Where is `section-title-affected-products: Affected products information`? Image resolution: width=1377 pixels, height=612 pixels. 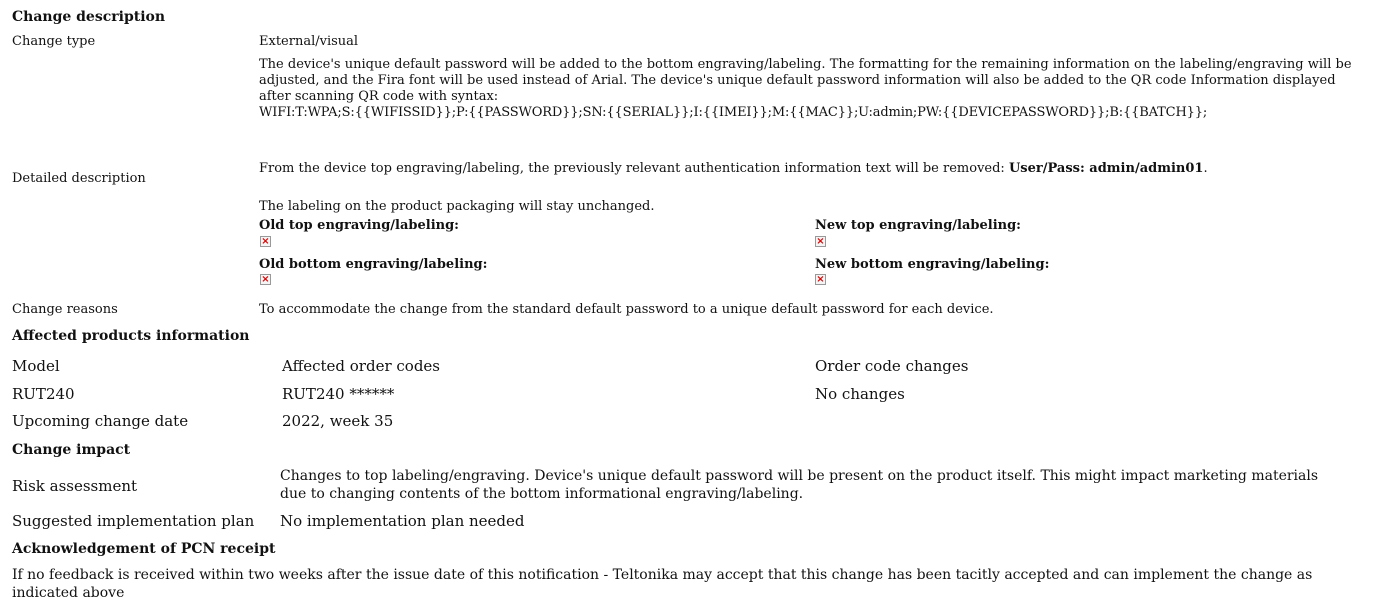 section-title-affected-products: Affected products information is located at coordinates (131, 336).